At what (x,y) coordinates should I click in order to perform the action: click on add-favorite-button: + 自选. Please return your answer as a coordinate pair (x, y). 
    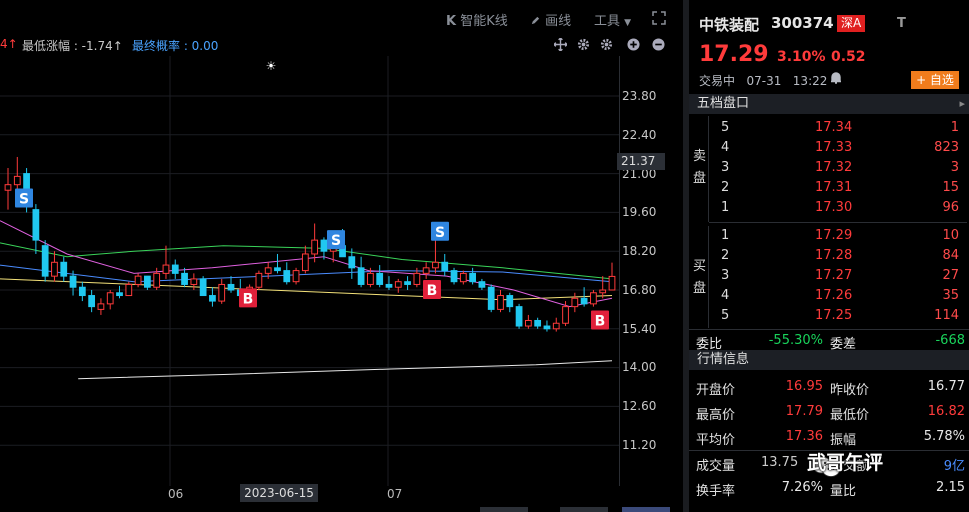
    Looking at the image, I should click on (935, 80).